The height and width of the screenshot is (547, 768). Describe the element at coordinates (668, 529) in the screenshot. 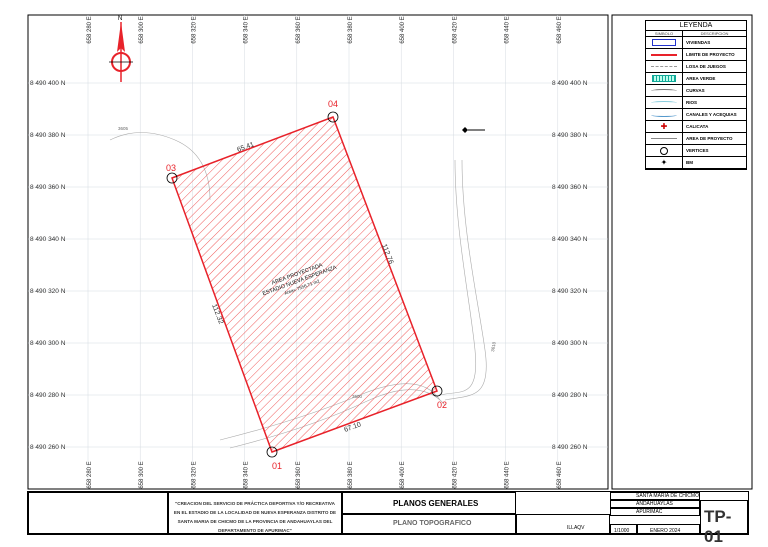

I see `date: ENERO 2024` at that location.